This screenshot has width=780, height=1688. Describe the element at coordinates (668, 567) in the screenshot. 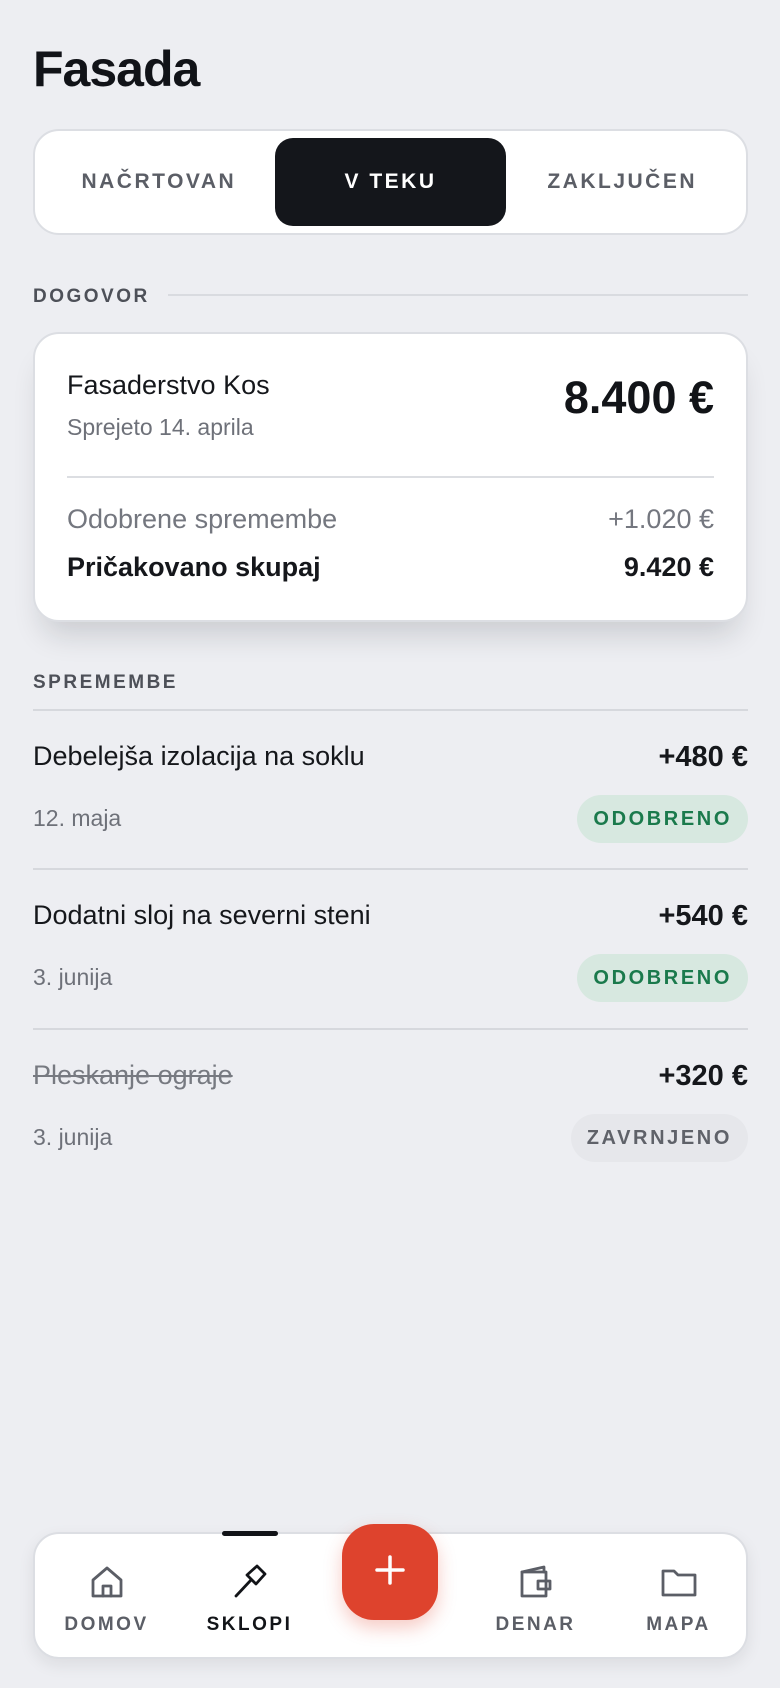

I see `expected-total-value: 9.420 €` at that location.